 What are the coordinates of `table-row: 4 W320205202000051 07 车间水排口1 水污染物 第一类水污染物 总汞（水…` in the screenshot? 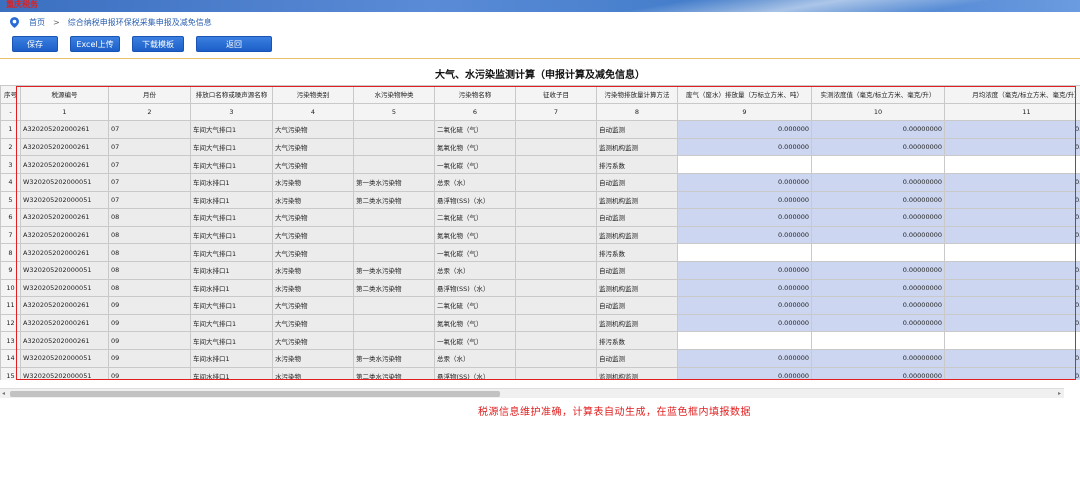 It's located at (540, 182).